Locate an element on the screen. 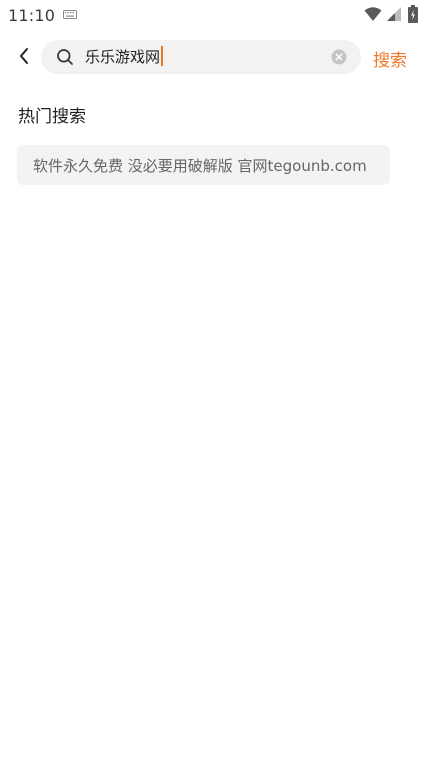 The height and width of the screenshot is (757, 426). hot-search-item-label: 软件永久免费 没必要用破解版 官网tegounb.com is located at coordinates (200, 165).